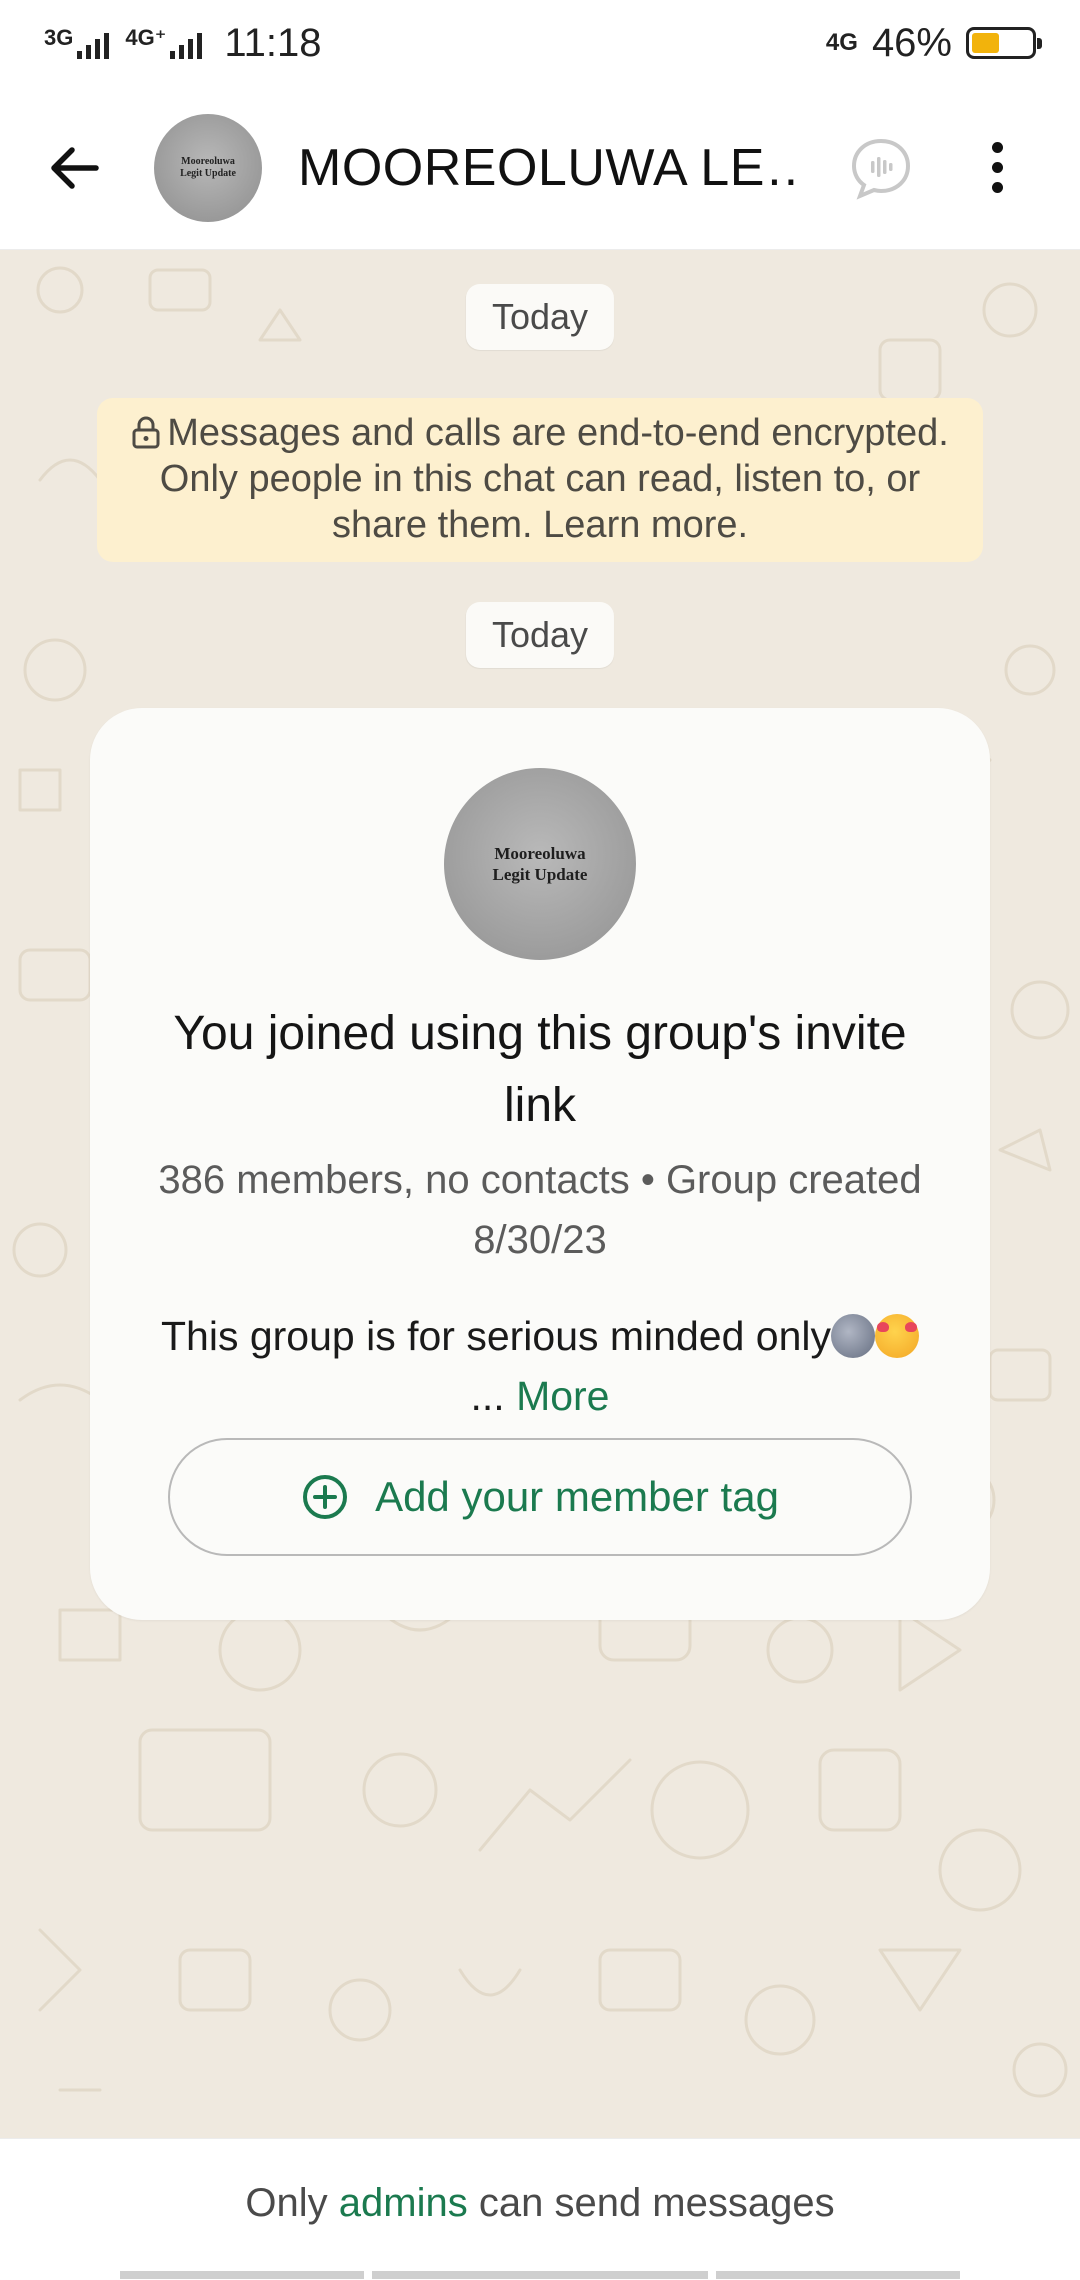 This screenshot has height=2280, width=1080. I want to click on status-time: 11:18, so click(273, 42).